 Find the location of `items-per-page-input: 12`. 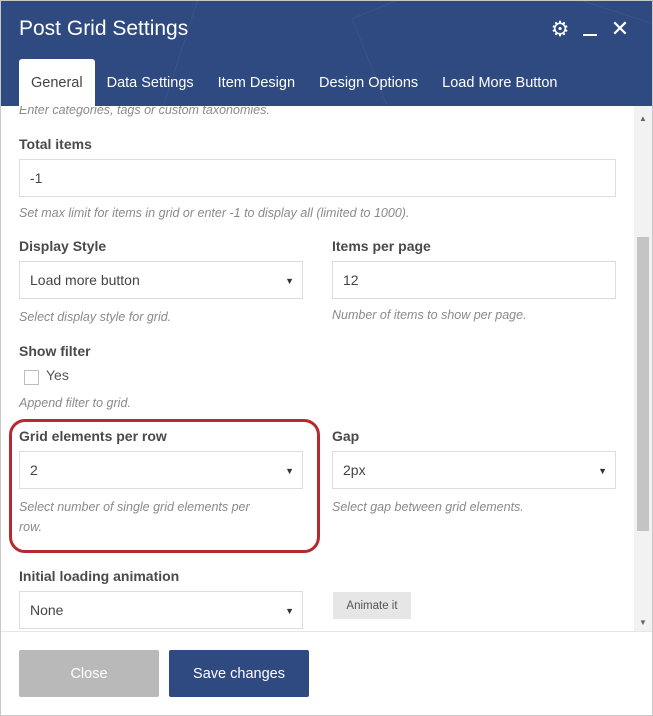

items-per-page-input: 12 is located at coordinates (474, 280).